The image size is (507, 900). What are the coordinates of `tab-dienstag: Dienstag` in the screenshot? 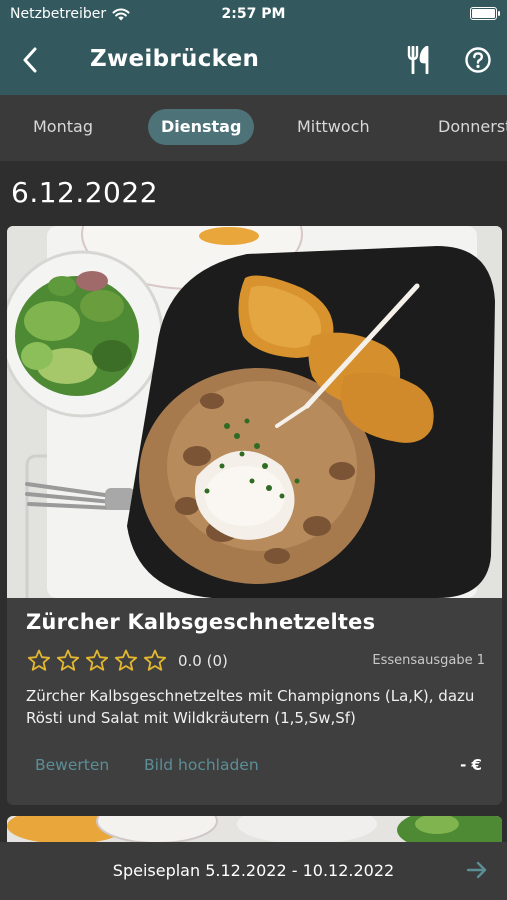 It's located at (201, 127).